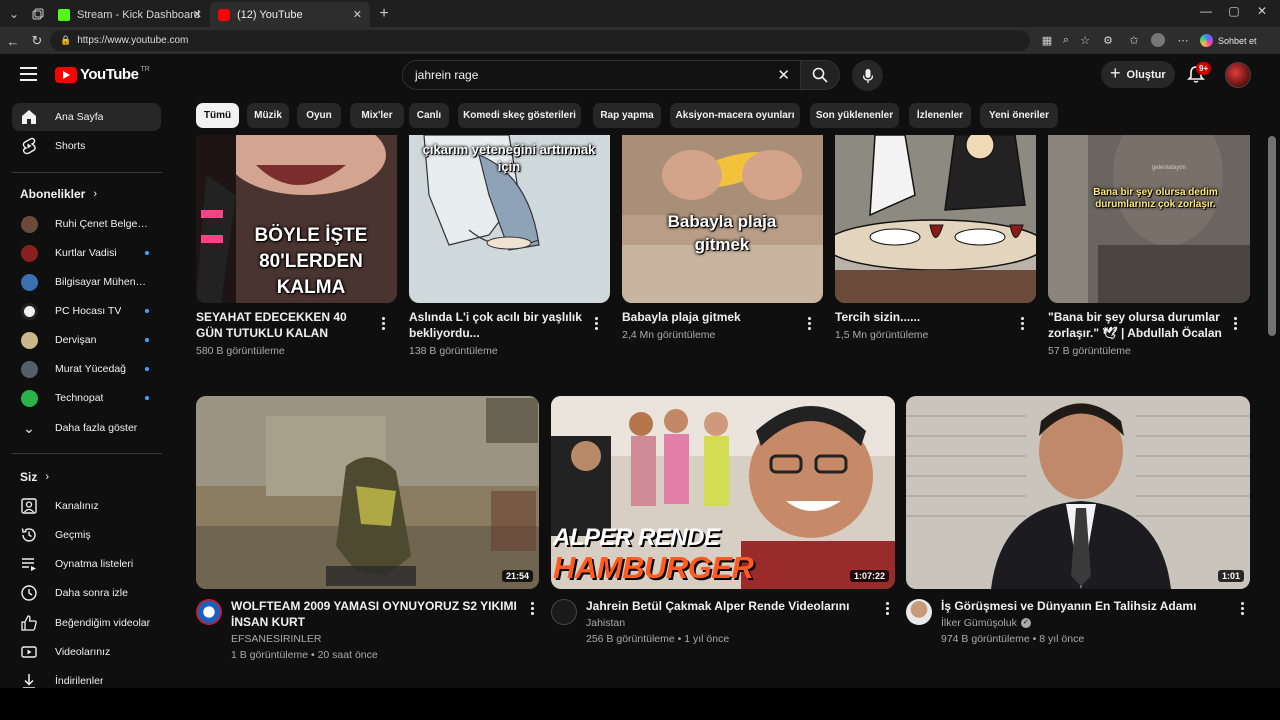 The height and width of the screenshot is (720, 1280). Describe the element at coordinates (1238, 75) in the screenshot. I see `account-avatar` at that location.